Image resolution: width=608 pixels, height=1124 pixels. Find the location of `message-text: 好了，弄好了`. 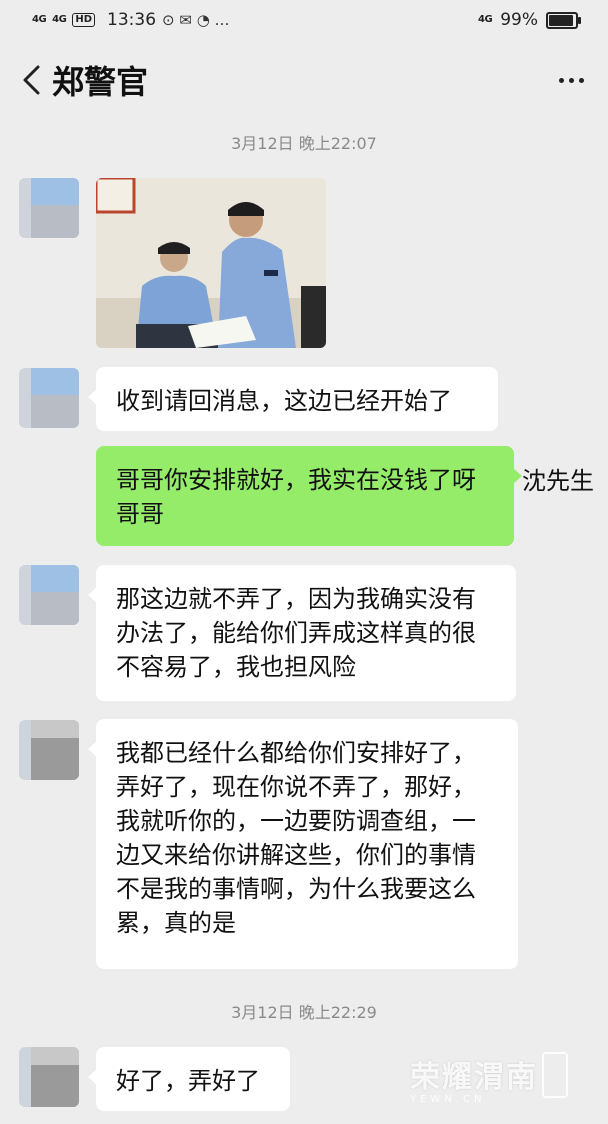

message-text: 好了，弄好了 is located at coordinates (188, 1081).